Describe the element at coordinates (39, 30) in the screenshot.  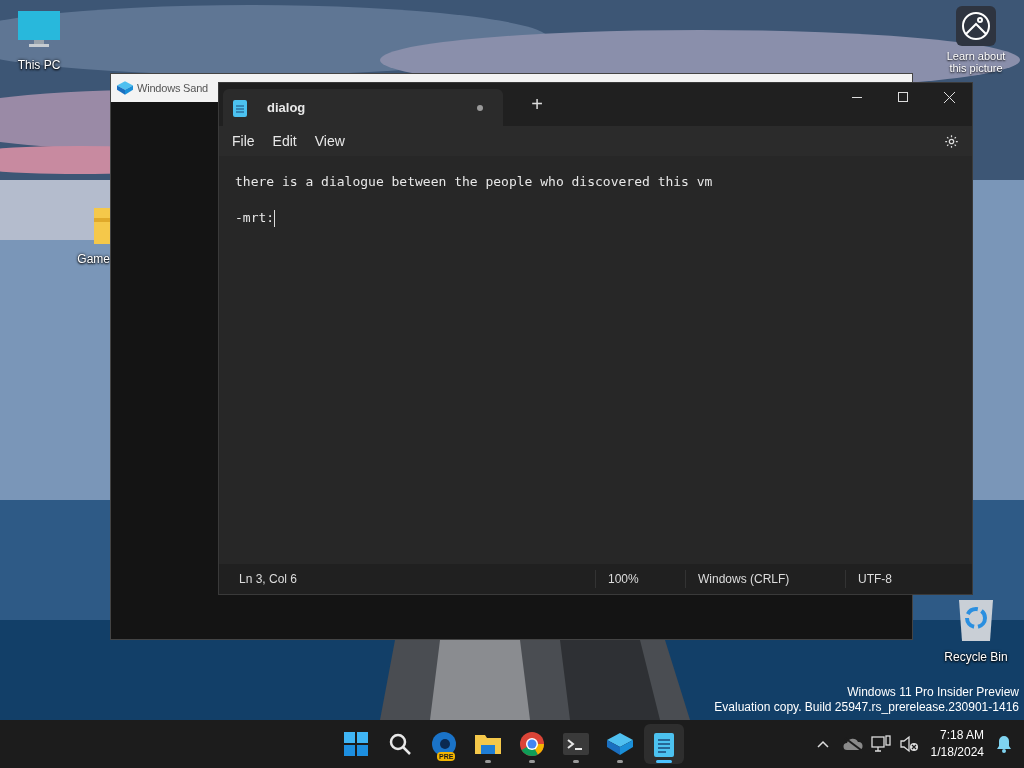
I see `monitor-icon` at that location.